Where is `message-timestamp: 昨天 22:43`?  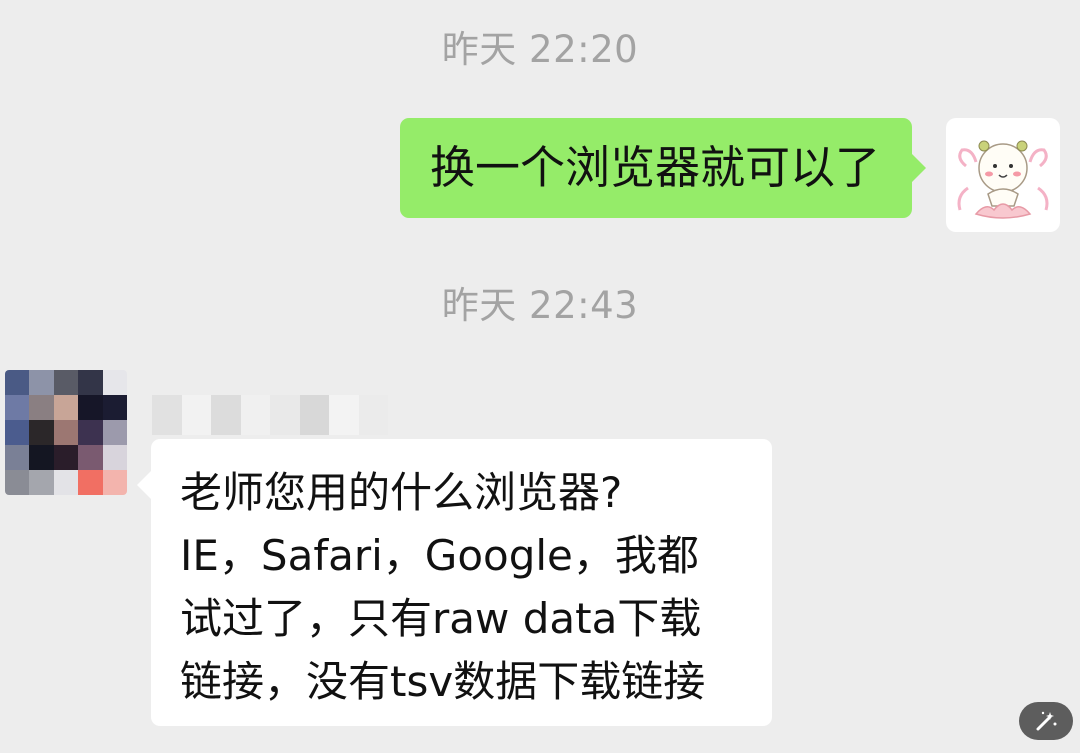
message-timestamp: 昨天 22:43 is located at coordinates (540, 305).